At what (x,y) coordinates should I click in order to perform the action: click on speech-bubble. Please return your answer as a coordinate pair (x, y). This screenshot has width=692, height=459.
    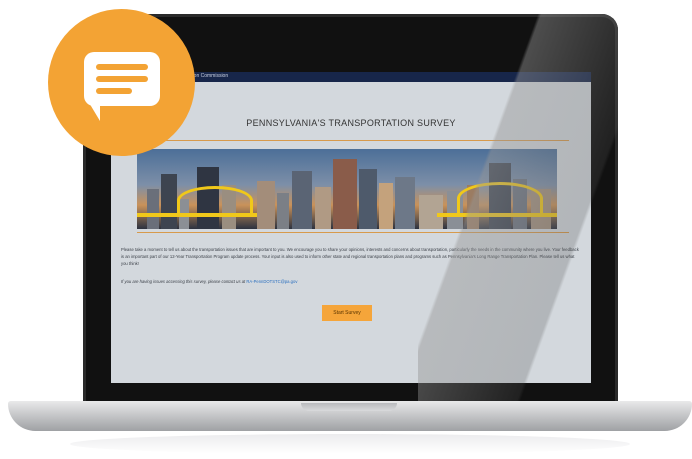
    Looking at the image, I should click on (122, 79).